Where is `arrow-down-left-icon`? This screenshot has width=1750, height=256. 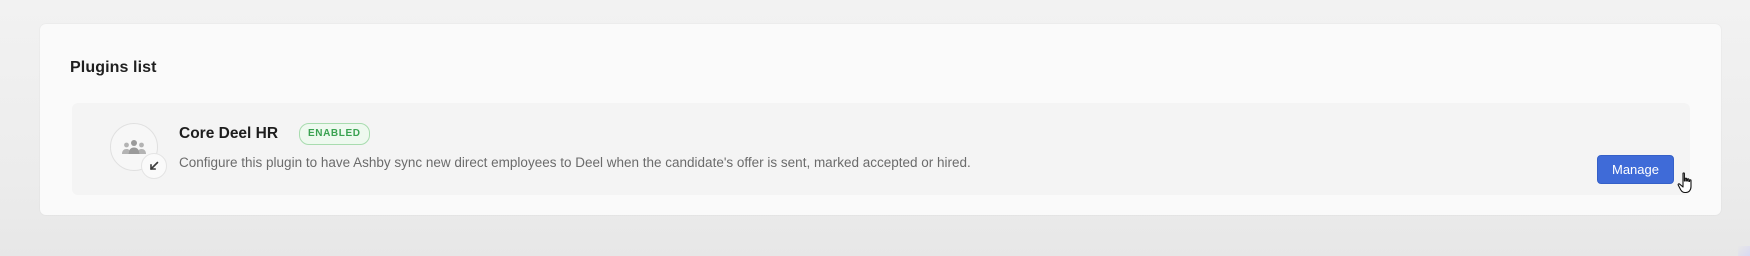 arrow-down-left-icon is located at coordinates (154, 166).